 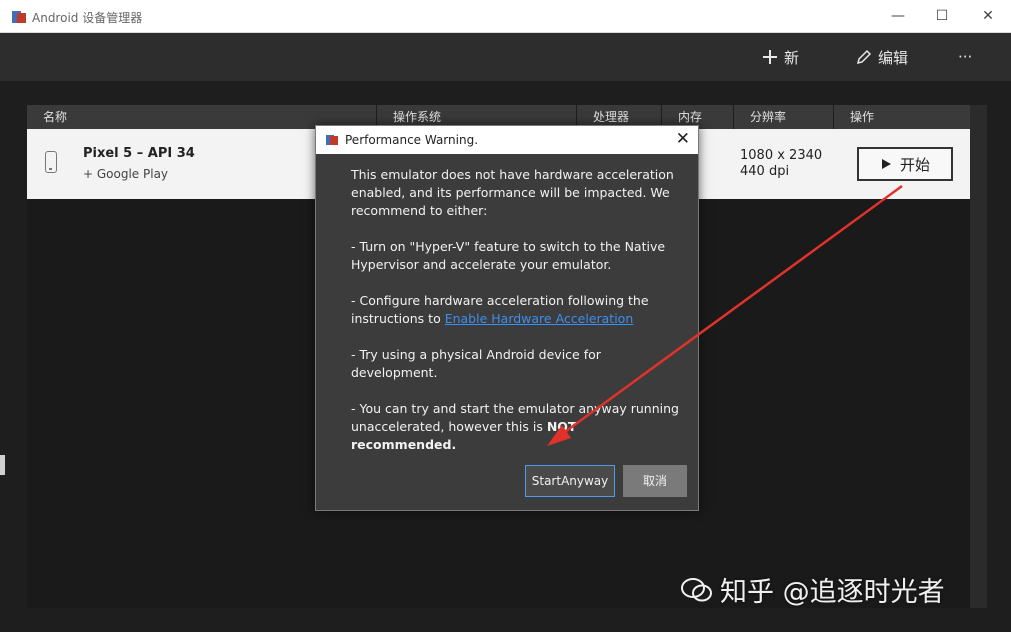 I want to click on enable-acceleration-link: Enable Hardware Acceleration, so click(x=539, y=318).